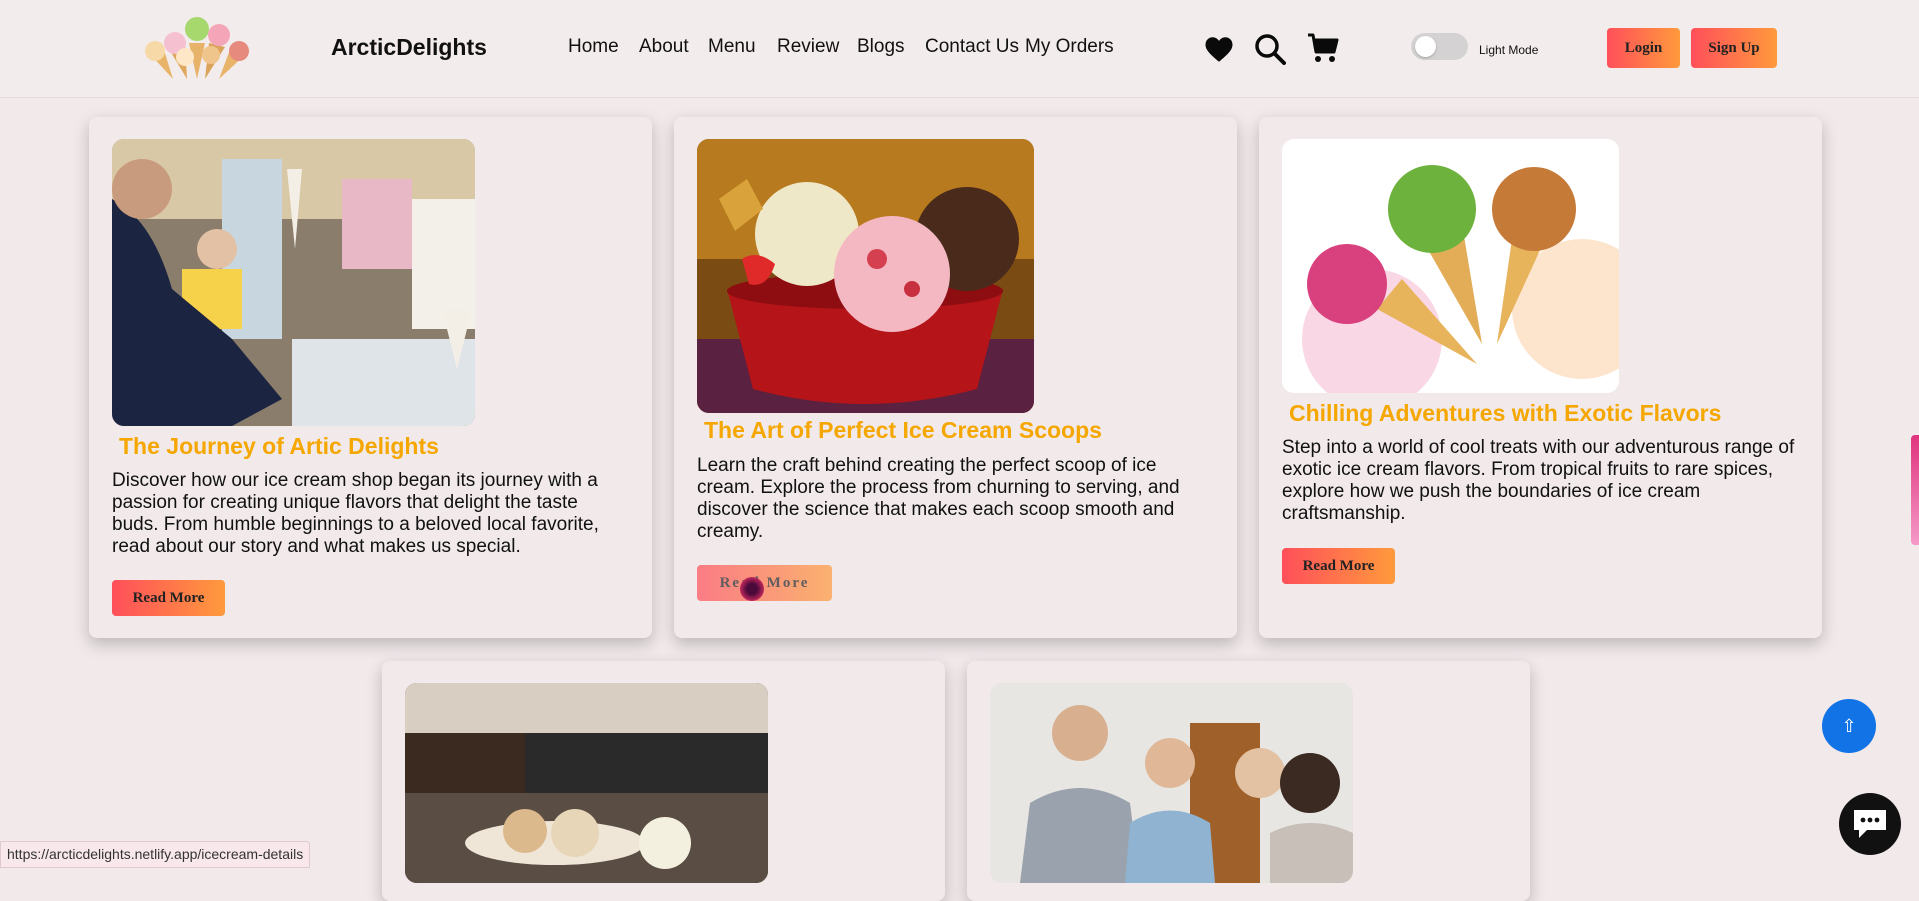 The width and height of the screenshot is (1919, 901). Describe the element at coordinates (1219, 49) in the screenshot. I see `heart-icon` at that location.